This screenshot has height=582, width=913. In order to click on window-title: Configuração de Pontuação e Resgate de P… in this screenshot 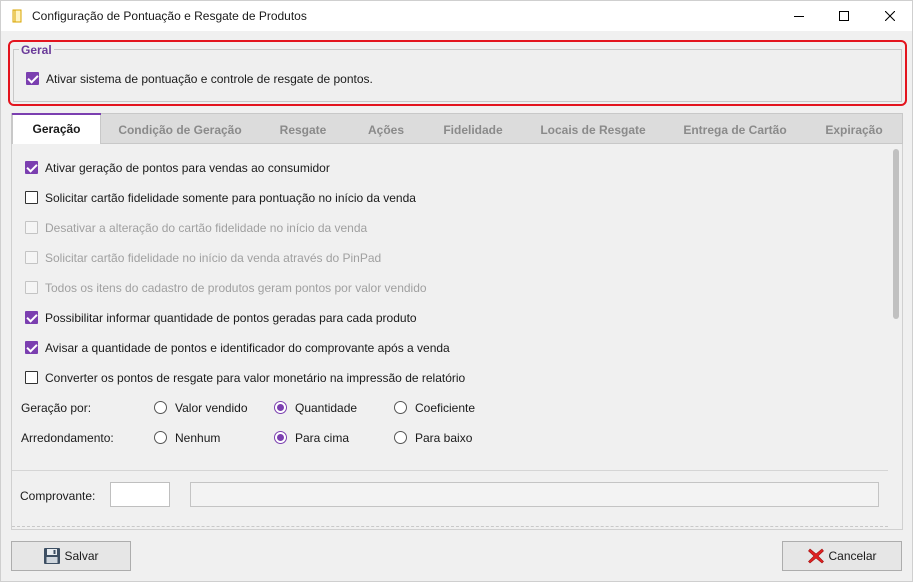, I will do `click(169, 16)`.